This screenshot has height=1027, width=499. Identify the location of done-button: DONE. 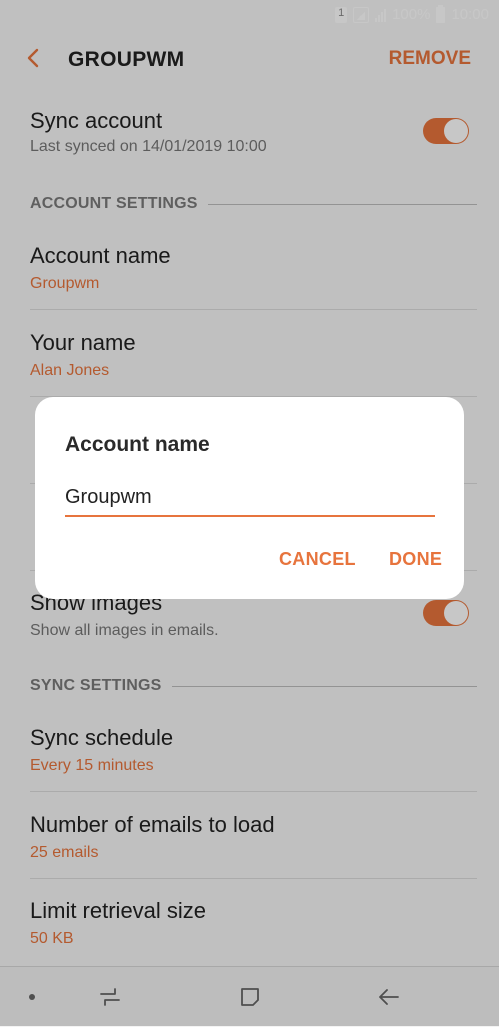
(415, 559).